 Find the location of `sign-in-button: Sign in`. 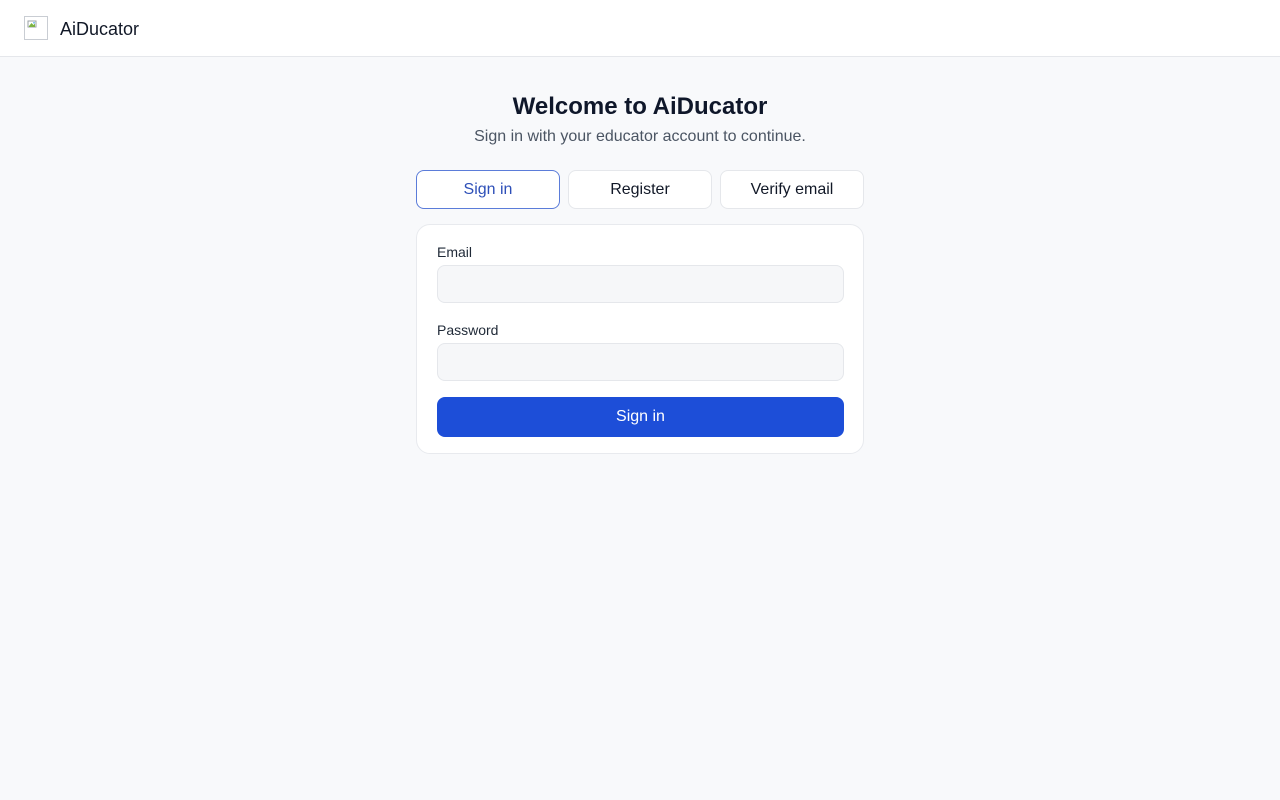

sign-in-button: Sign in is located at coordinates (640, 417).